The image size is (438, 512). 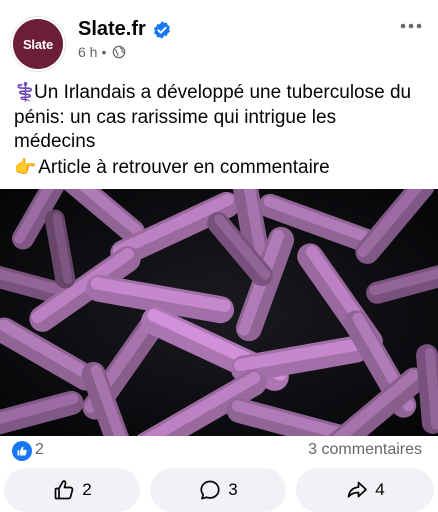 What do you see at coordinates (25, 166) in the screenshot?
I see `pointing-hand-emoji-icon: 👉` at bounding box center [25, 166].